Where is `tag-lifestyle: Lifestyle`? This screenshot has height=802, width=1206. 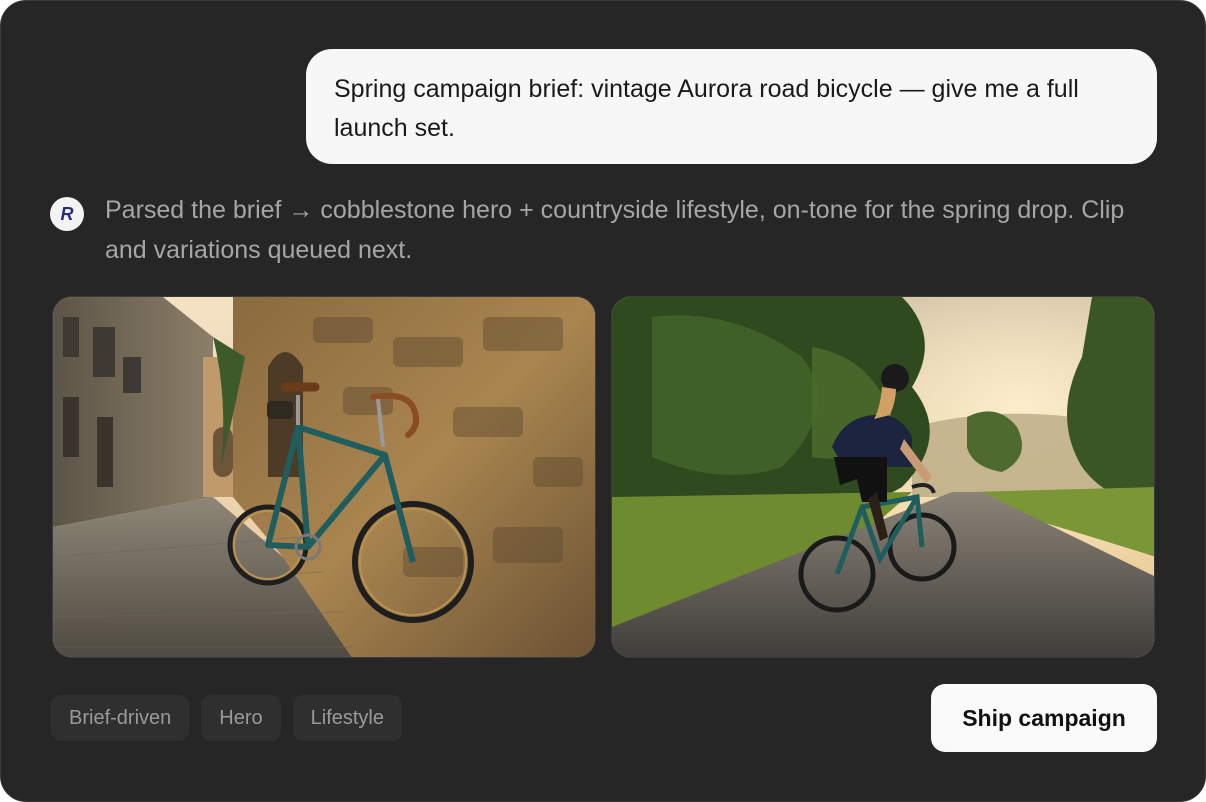
tag-lifestyle: Lifestyle is located at coordinates (347, 718).